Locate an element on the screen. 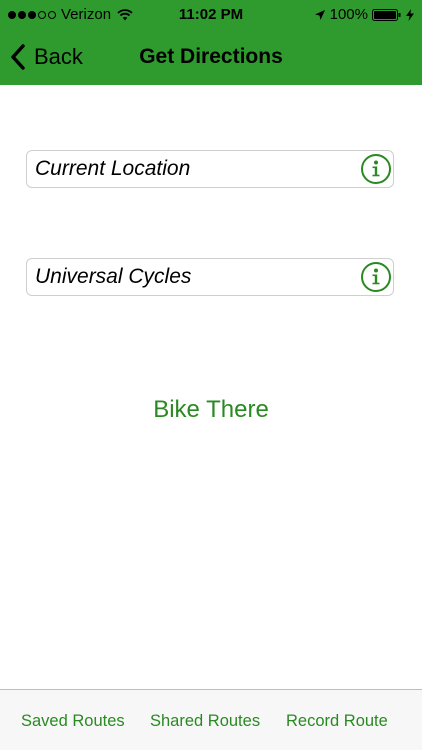 This screenshot has height=750, width=422. start-location-field is located at coordinates (210, 169).